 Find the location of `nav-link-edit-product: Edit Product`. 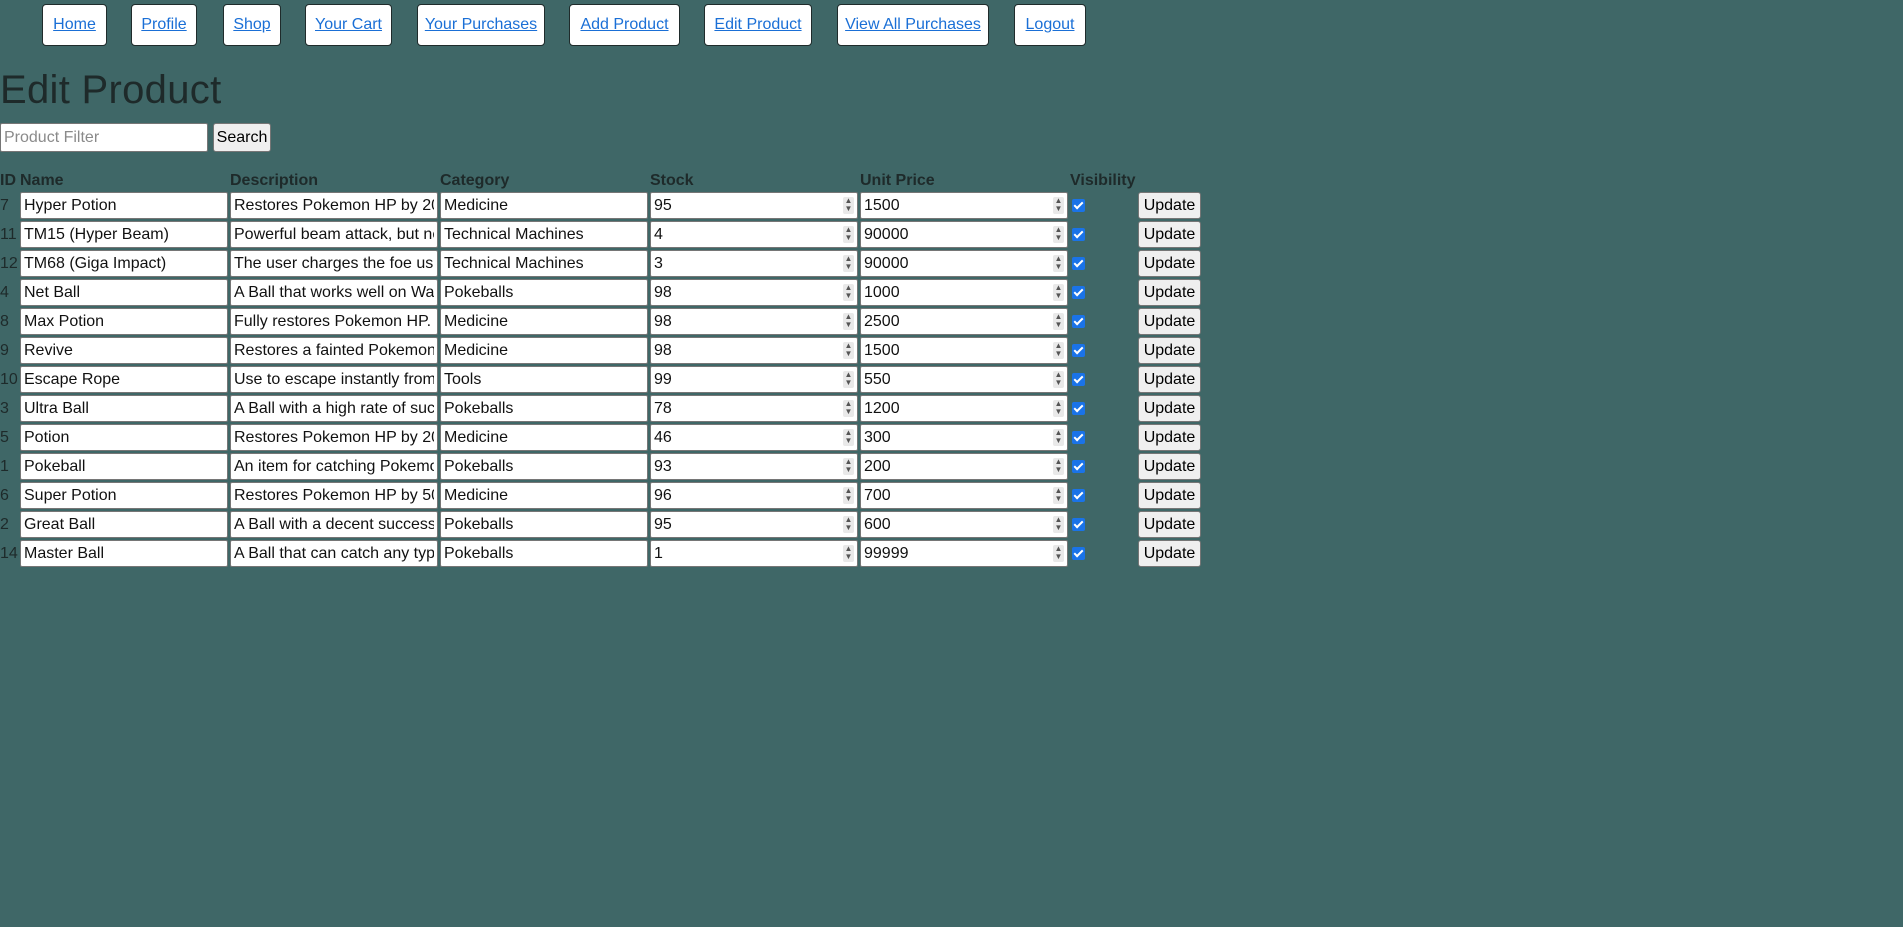

nav-link-edit-product: Edit Product is located at coordinates (757, 25).